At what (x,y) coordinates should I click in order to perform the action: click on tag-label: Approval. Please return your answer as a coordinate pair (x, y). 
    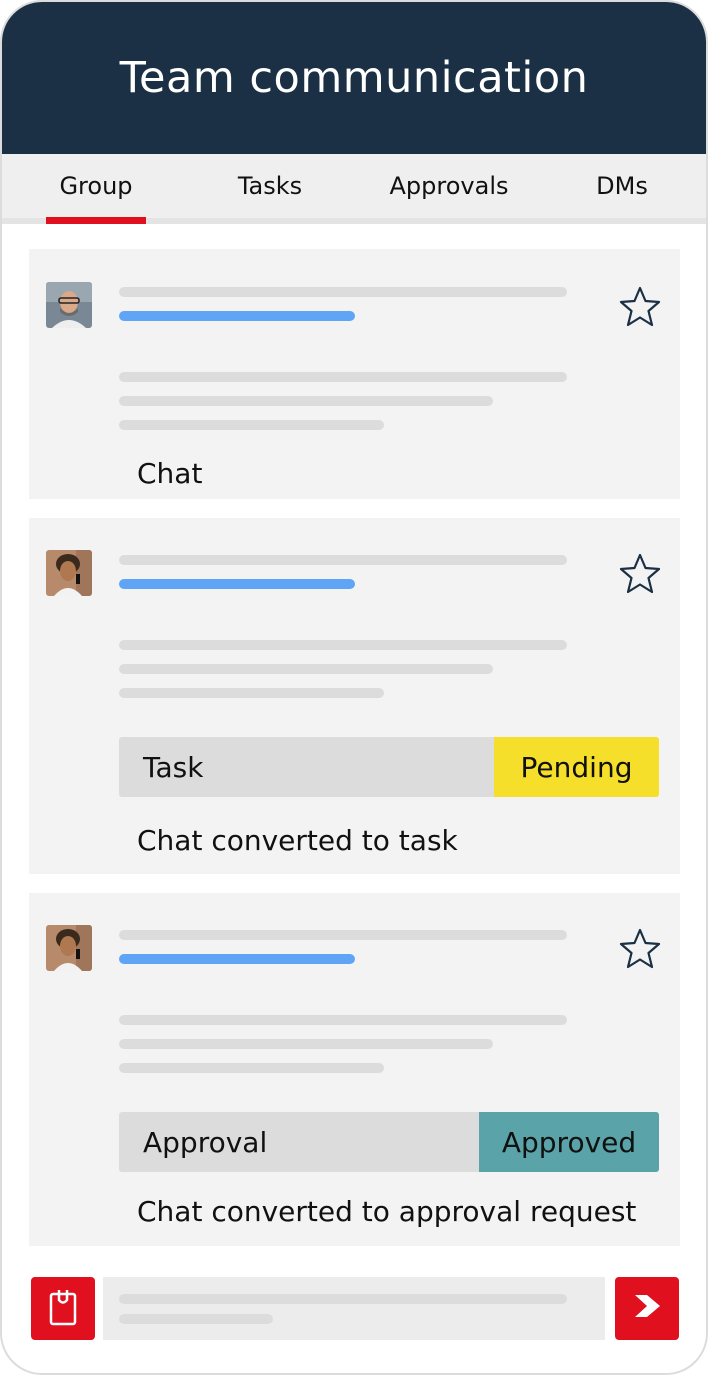
    Looking at the image, I should click on (205, 1142).